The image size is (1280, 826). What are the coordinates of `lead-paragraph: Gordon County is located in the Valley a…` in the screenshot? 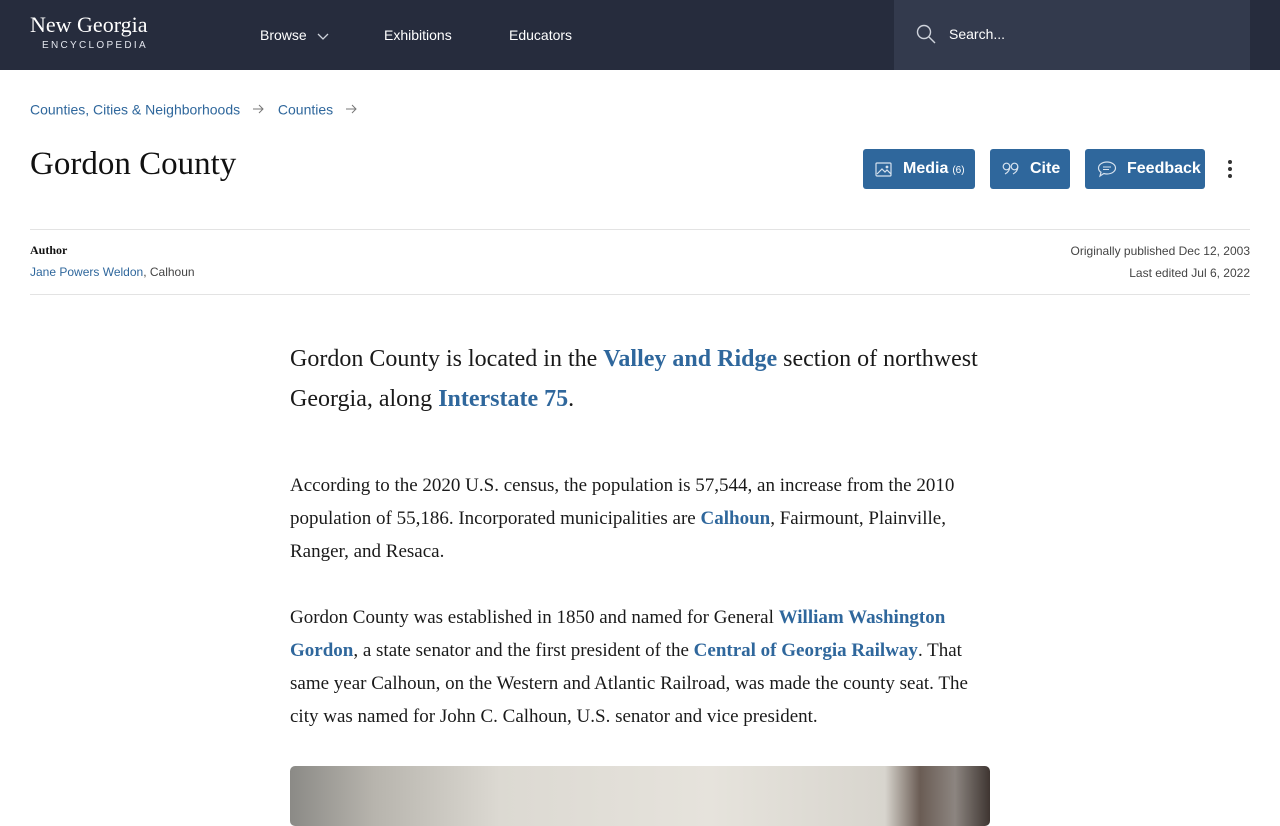 It's located at (640, 379).